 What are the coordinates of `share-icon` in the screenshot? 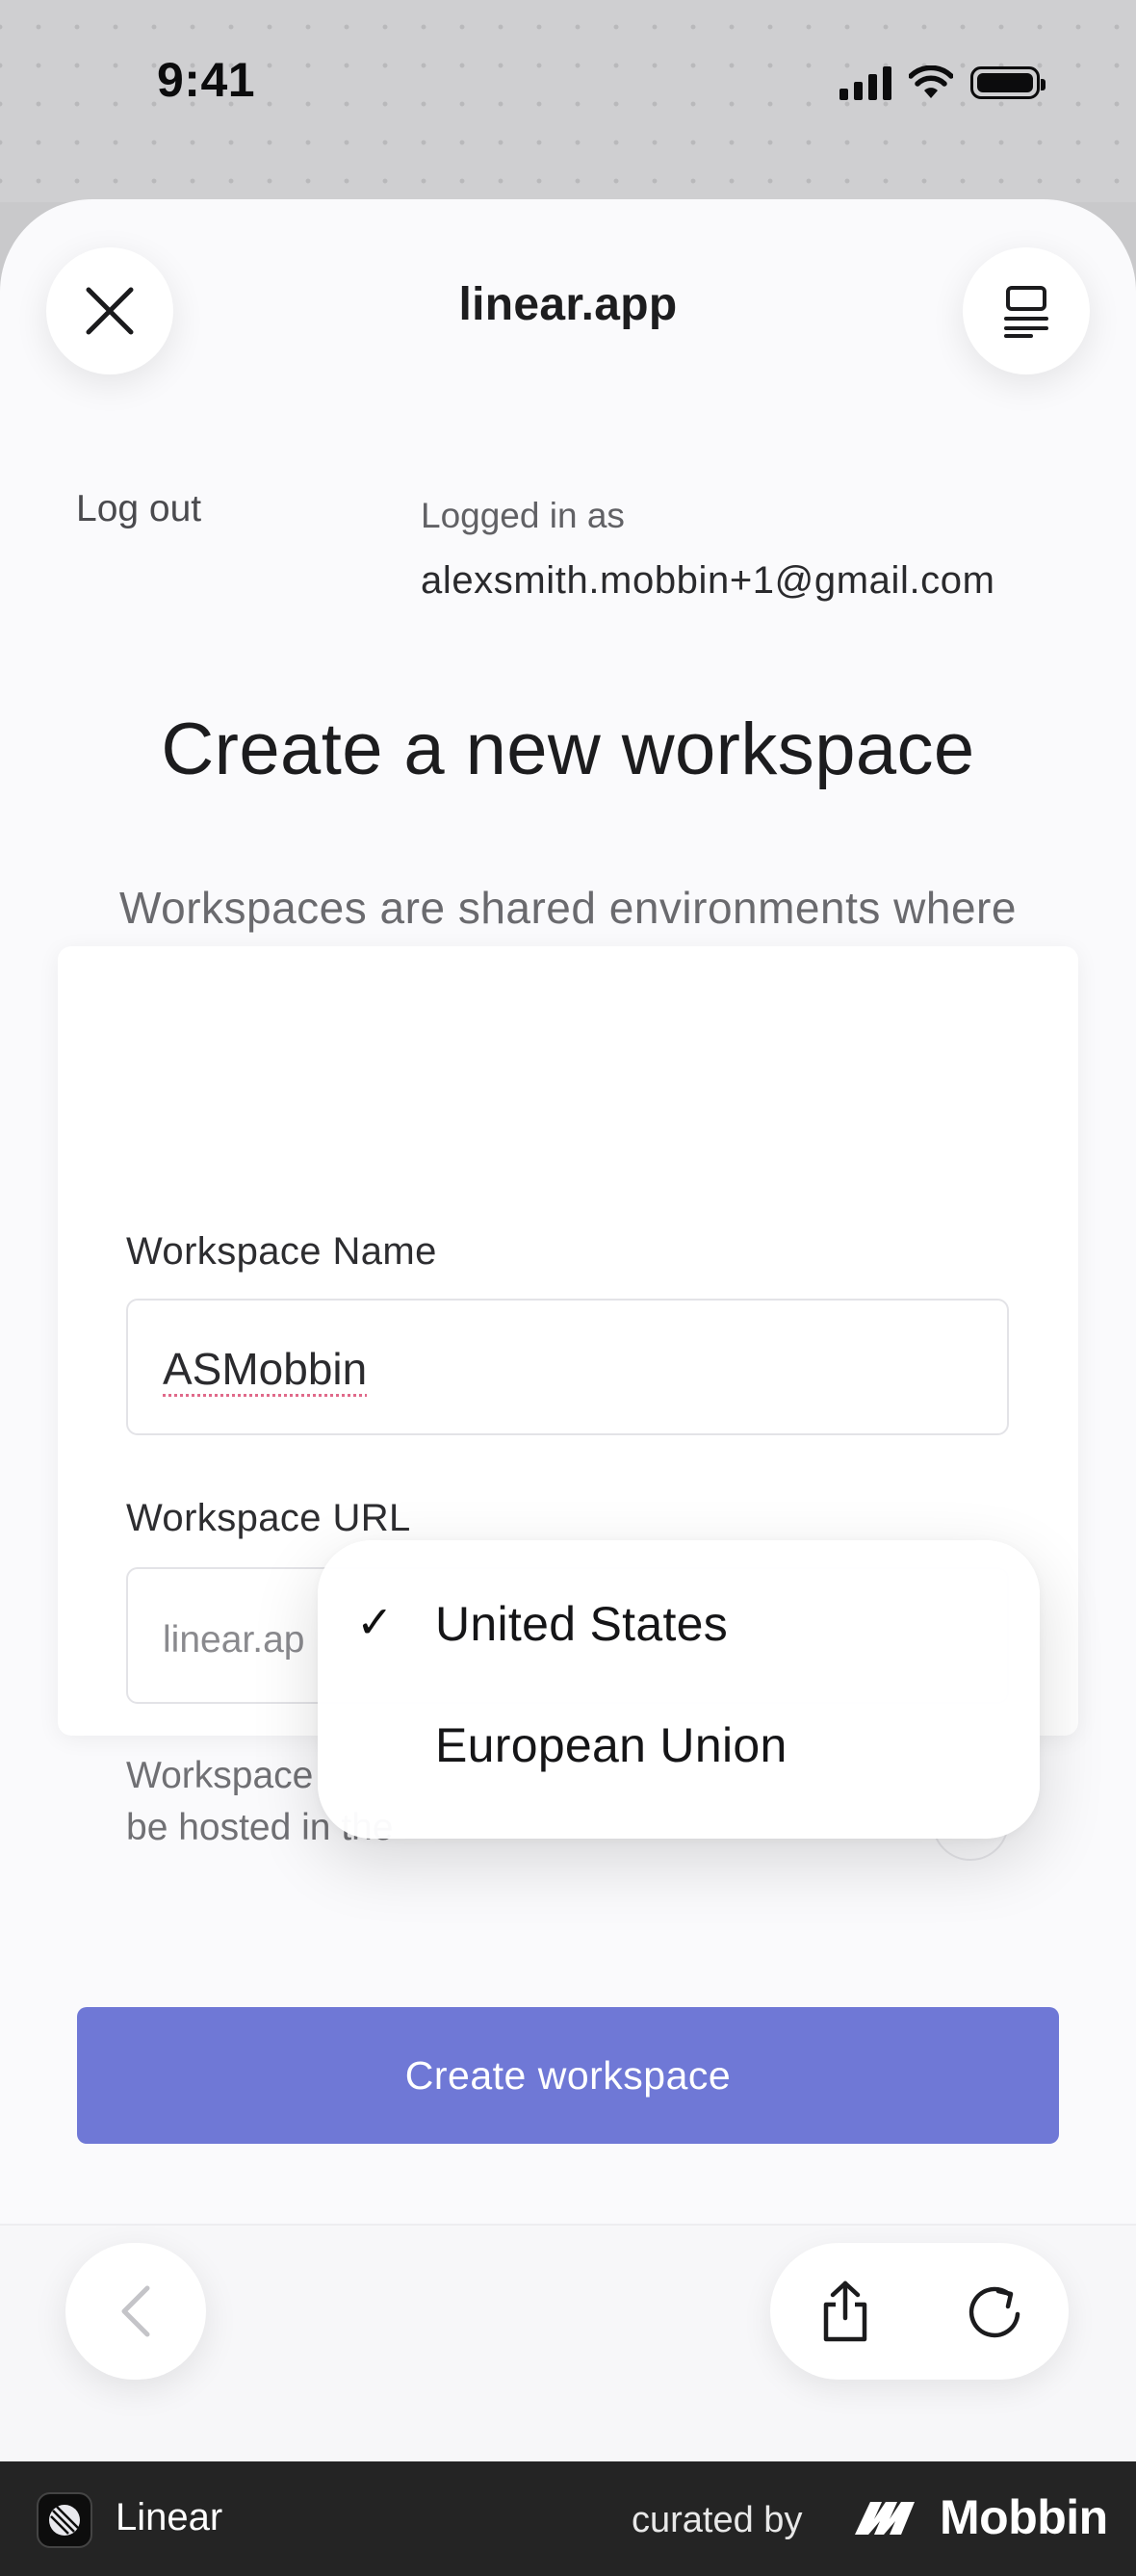 It's located at (845, 2311).